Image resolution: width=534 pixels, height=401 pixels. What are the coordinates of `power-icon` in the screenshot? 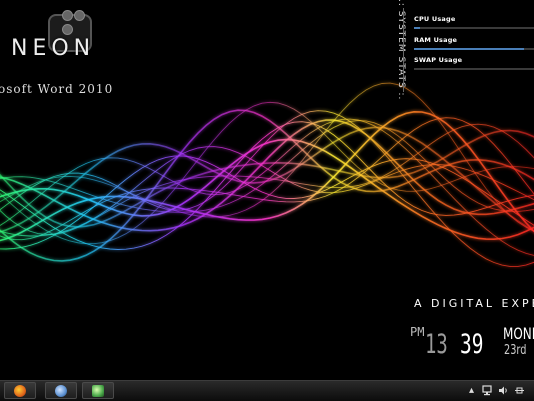 It's located at (519, 390).